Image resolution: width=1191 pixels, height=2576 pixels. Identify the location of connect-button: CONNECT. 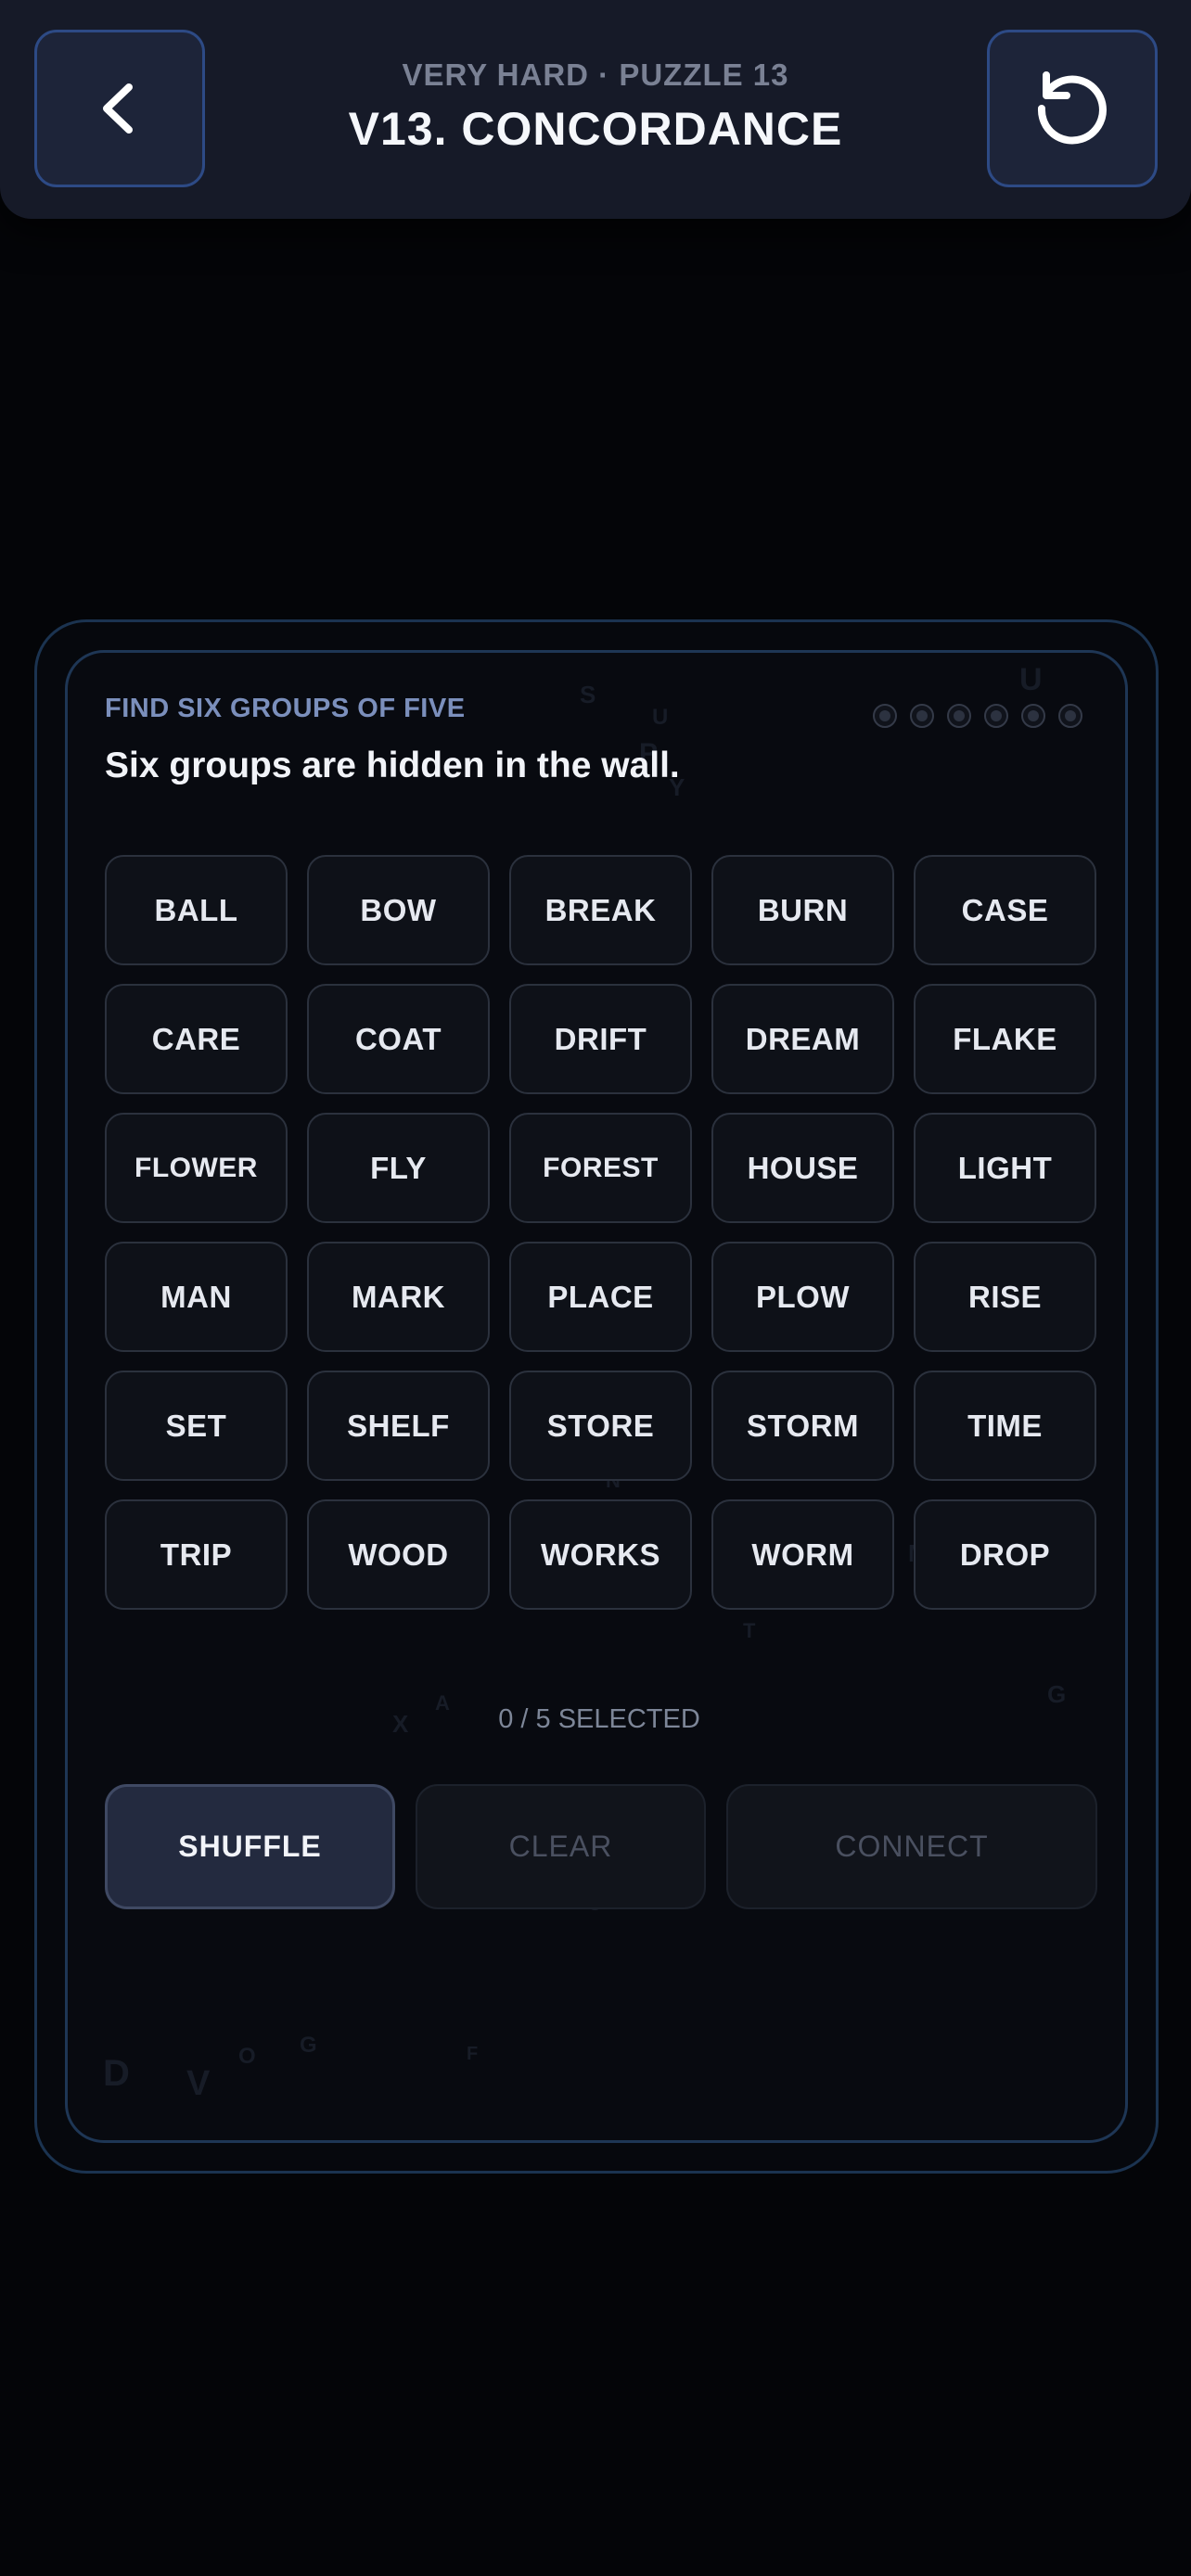
(911, 1847).